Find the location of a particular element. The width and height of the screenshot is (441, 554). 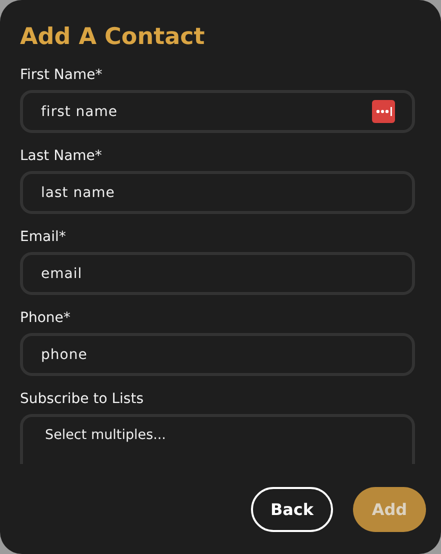

password-manager-icon is located at coordinates (383, 111).